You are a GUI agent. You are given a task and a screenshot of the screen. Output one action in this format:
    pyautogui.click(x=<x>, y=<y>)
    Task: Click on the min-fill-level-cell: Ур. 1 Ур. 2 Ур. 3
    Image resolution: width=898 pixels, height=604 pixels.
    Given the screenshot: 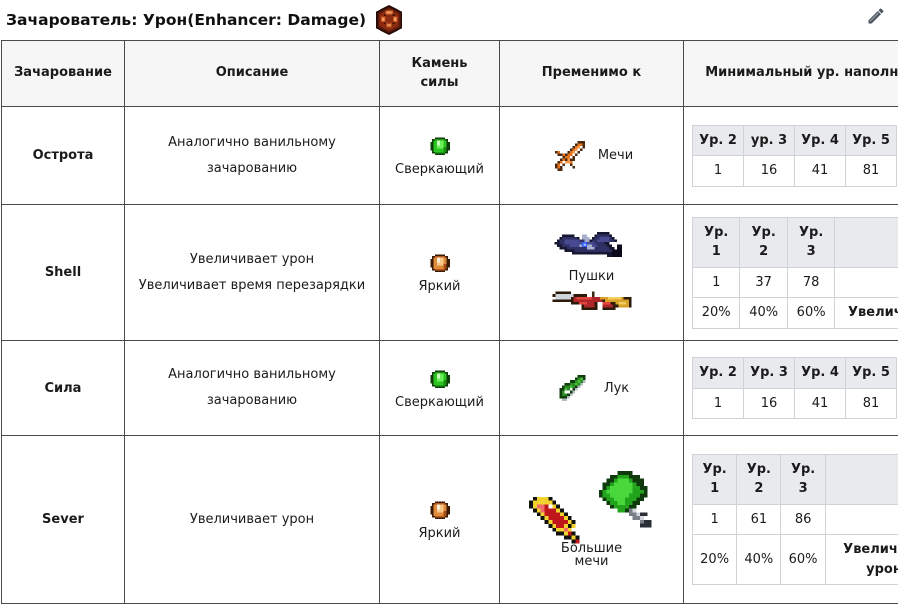 What is the action you would take?
    pyautogui.click(x=791, y=520)
    